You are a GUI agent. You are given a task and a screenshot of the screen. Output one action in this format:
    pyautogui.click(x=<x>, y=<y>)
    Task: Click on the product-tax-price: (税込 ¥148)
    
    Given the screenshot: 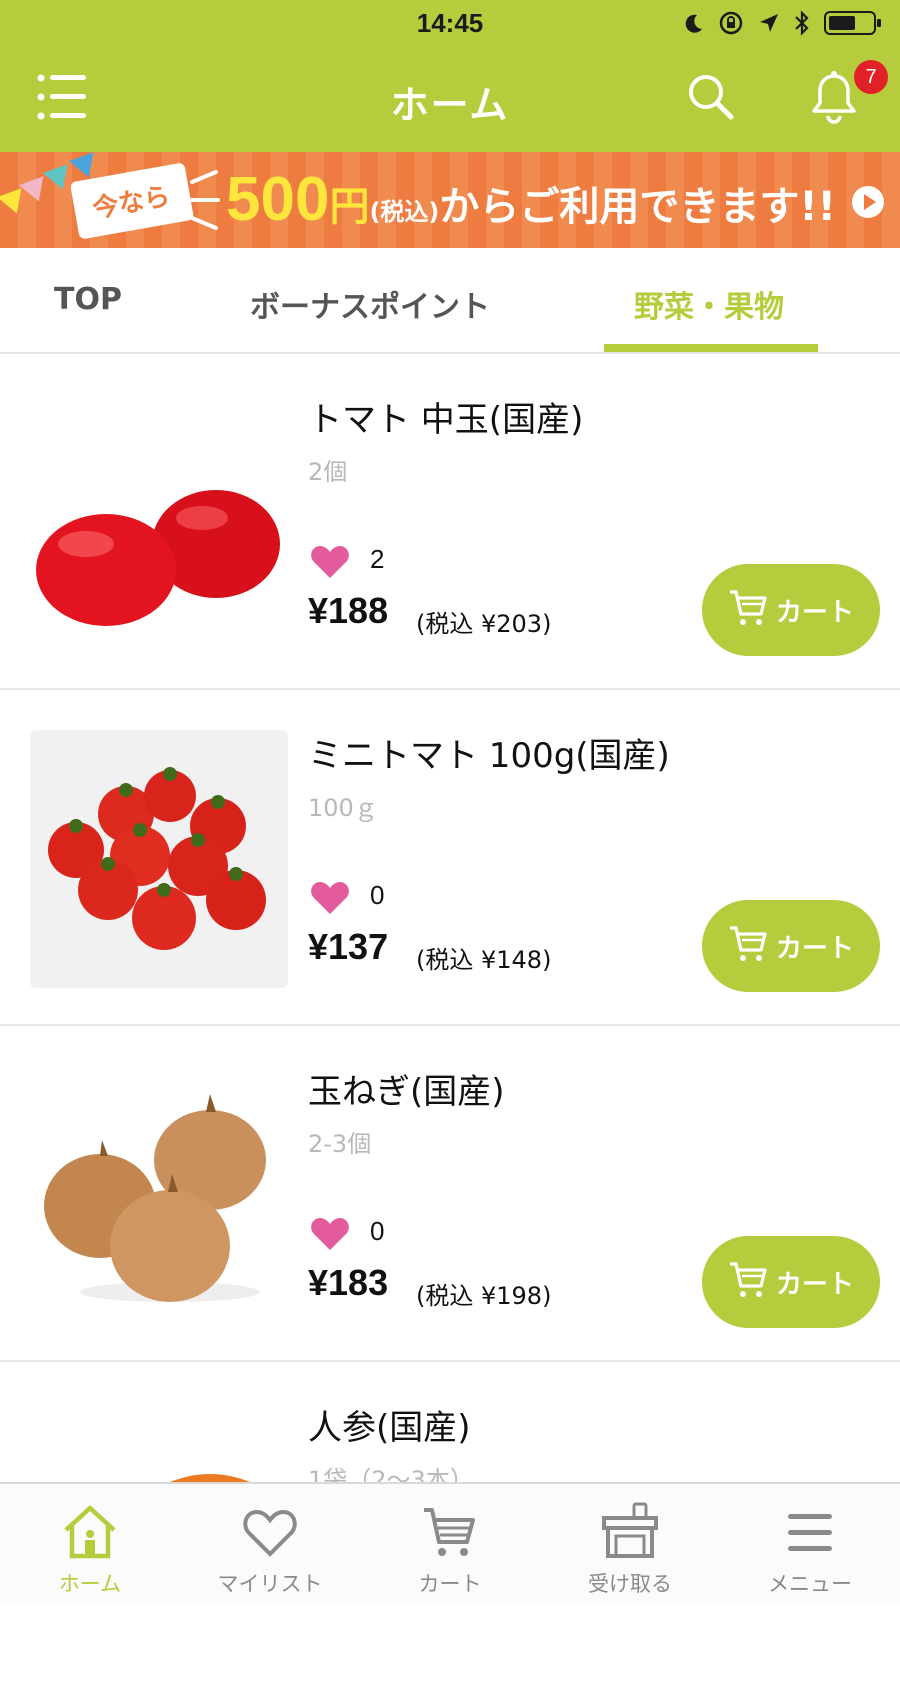 What is the action you would take?
    pyautogui.click(x=484, y=960)
    